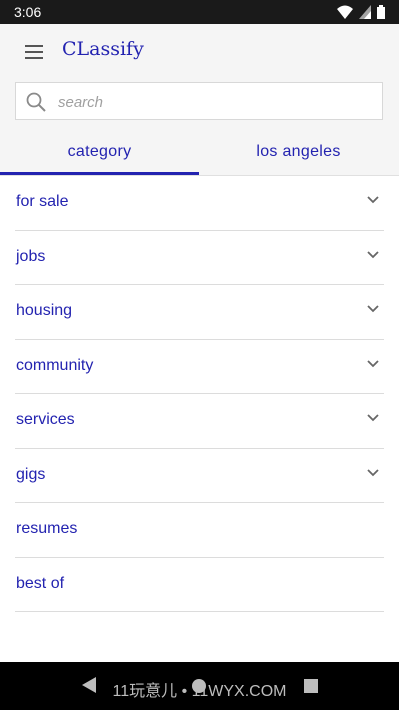 The image size is (399, 710). I want to click on category-label: housing, so click(44, 310).